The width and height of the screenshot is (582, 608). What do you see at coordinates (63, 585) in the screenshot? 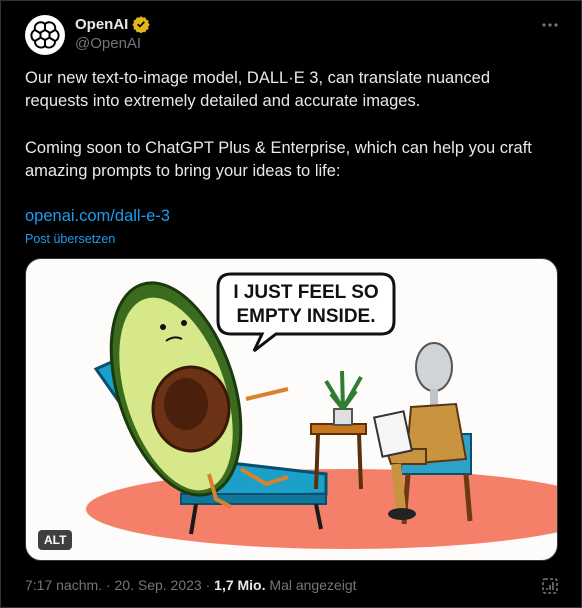
I see `post-time: 7:17 nachm.` at bounding box center [63, 585].